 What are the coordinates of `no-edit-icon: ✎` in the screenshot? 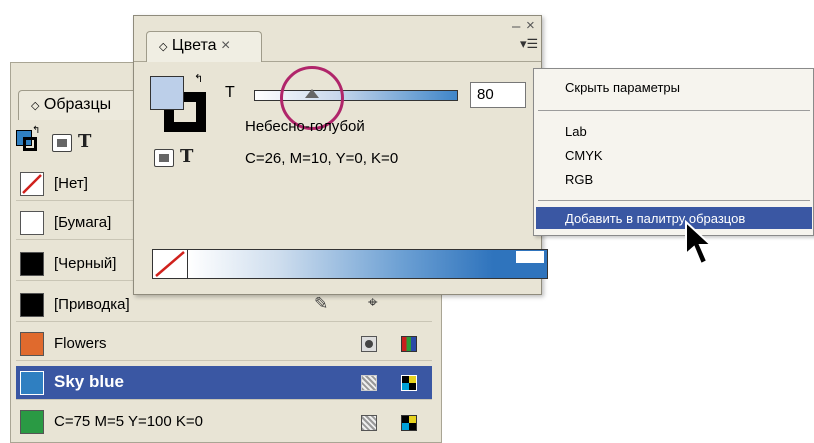 It's located at (321, 303).